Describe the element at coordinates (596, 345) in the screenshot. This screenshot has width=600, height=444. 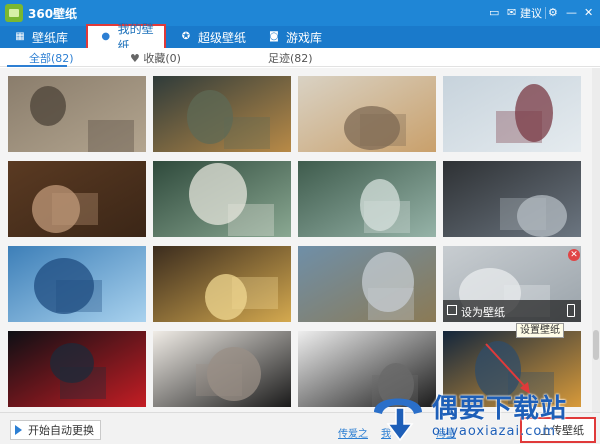
I see `scrollbar-thumb` at that location.